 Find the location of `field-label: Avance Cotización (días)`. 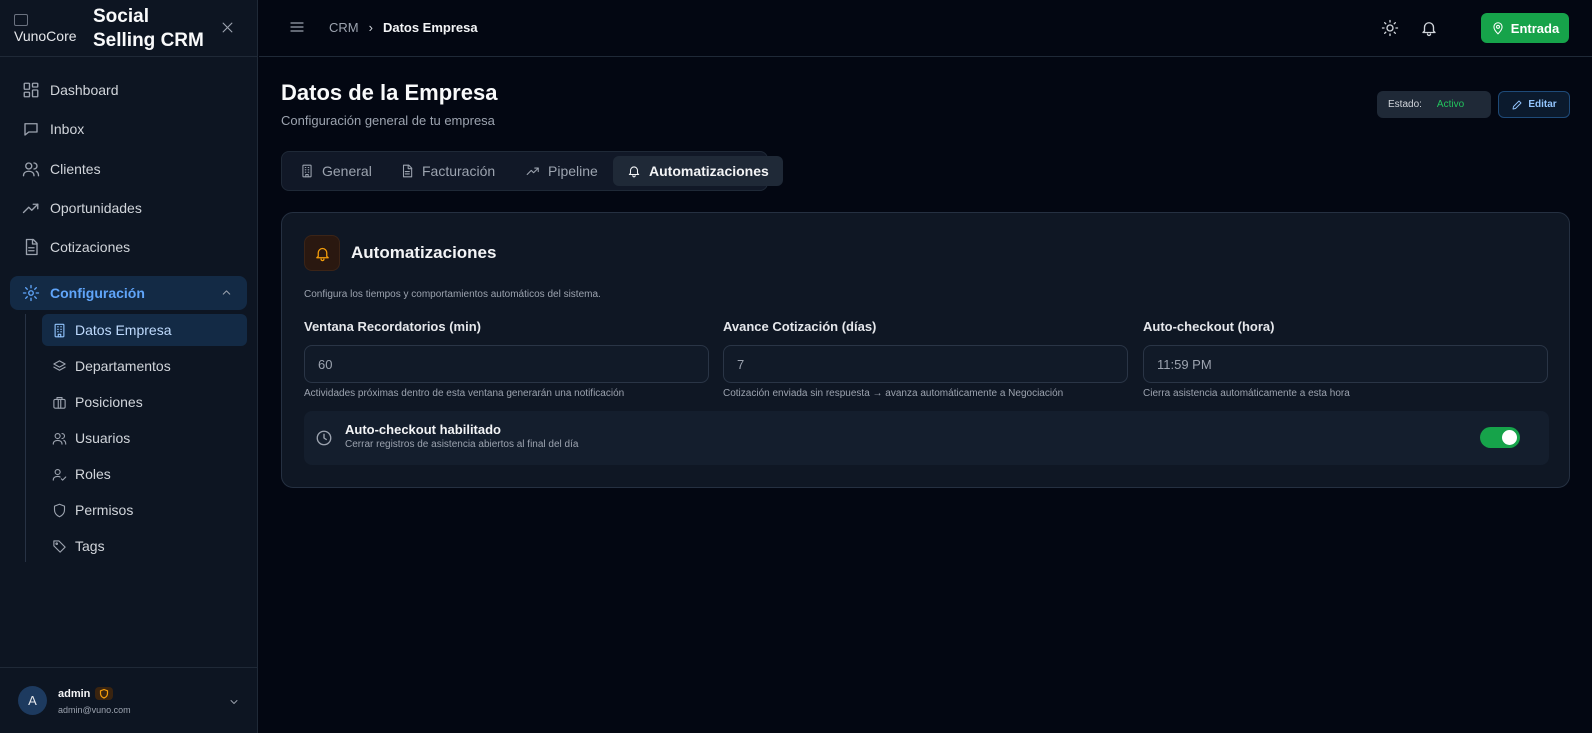

field-label: Avance Cotización (días) is located at coordinates (800, 326).